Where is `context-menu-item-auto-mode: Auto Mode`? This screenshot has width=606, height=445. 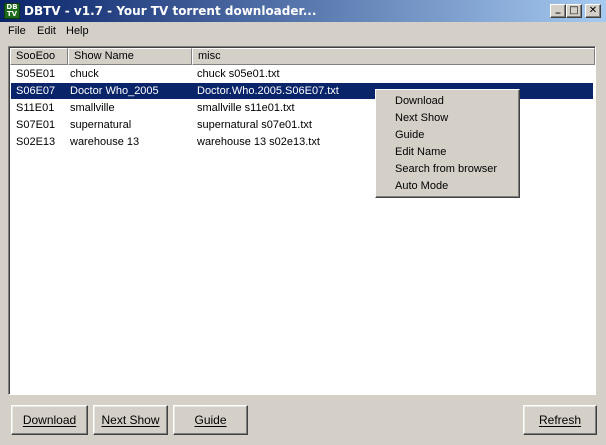
context-menu-item-auto-mode: Auto Mode is located at coordinates (421, 186).